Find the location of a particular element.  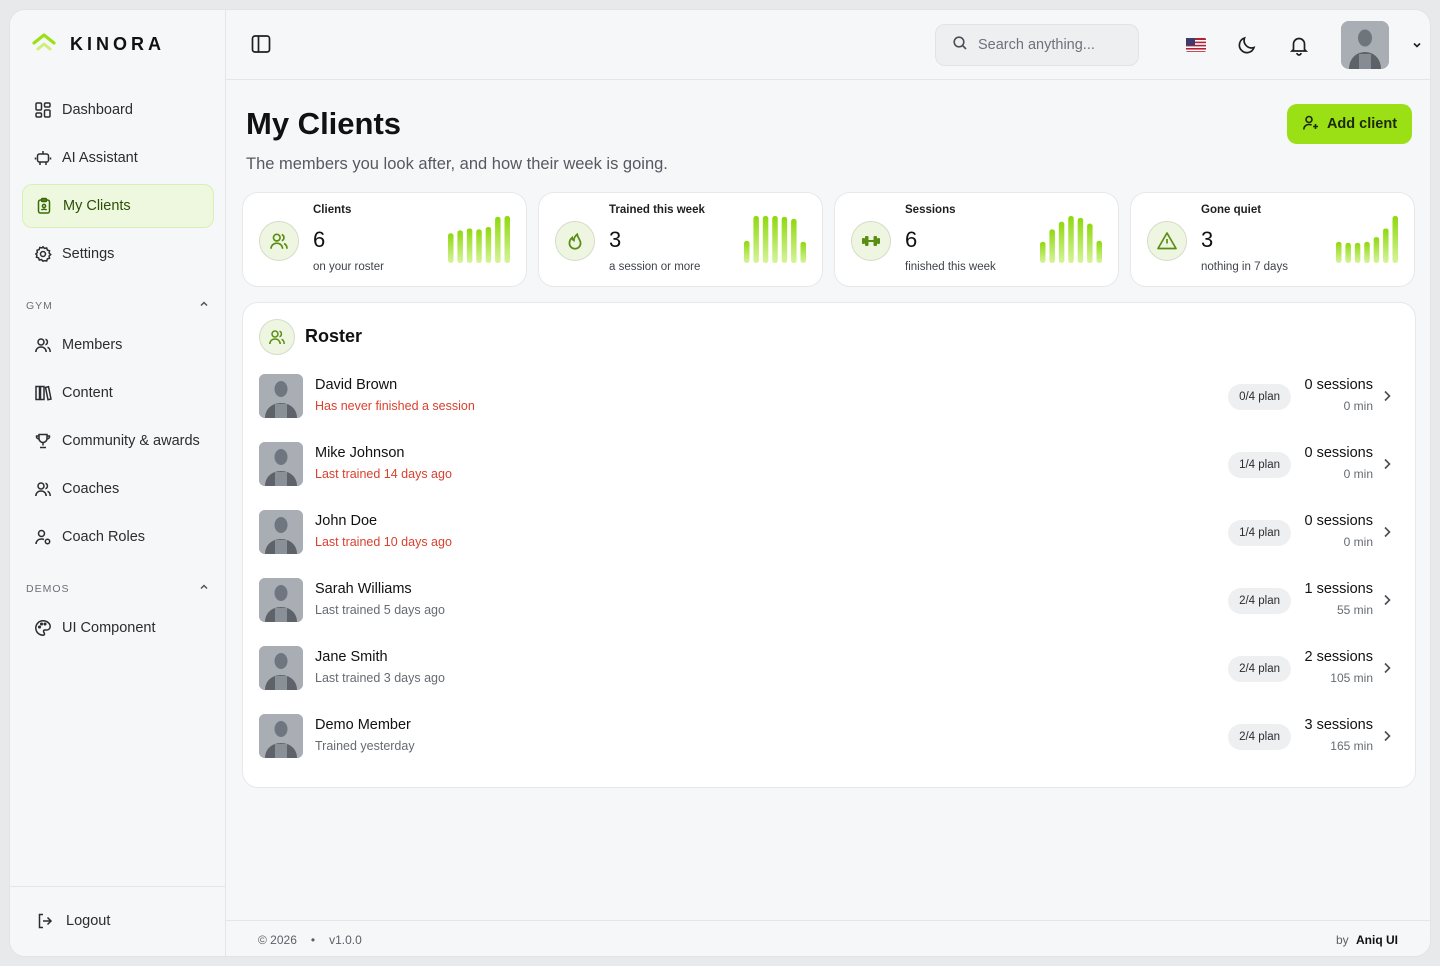

sidebar-item-community: Community & awards is located at coordinates (118, 441).